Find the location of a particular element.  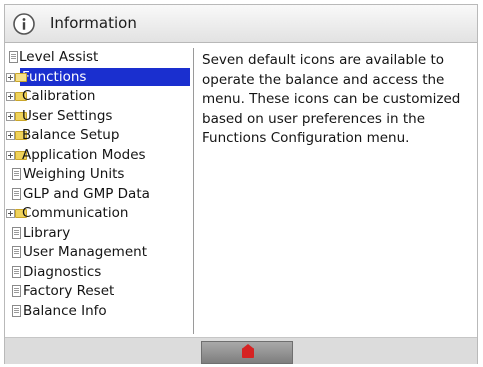

tree-item-user-settings: User Settings is located at coordinates (99, 116).